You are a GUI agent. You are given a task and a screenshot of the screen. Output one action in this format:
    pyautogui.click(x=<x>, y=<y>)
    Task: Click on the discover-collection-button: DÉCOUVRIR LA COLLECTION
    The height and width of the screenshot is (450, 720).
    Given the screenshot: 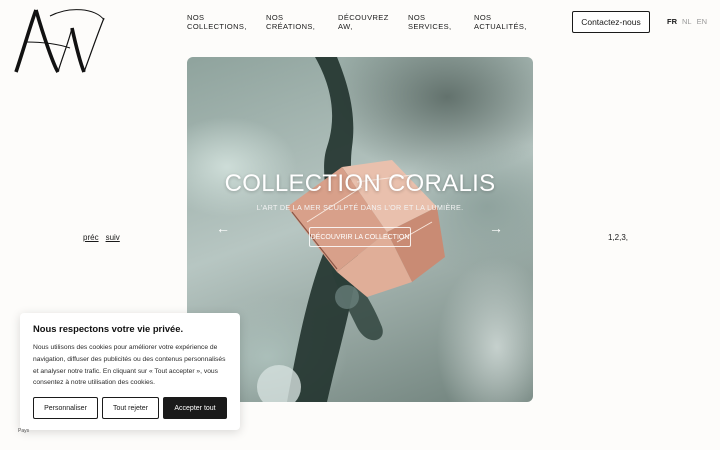 What is the action you would take?
    pyautogui.click(x=360, y=237)
    